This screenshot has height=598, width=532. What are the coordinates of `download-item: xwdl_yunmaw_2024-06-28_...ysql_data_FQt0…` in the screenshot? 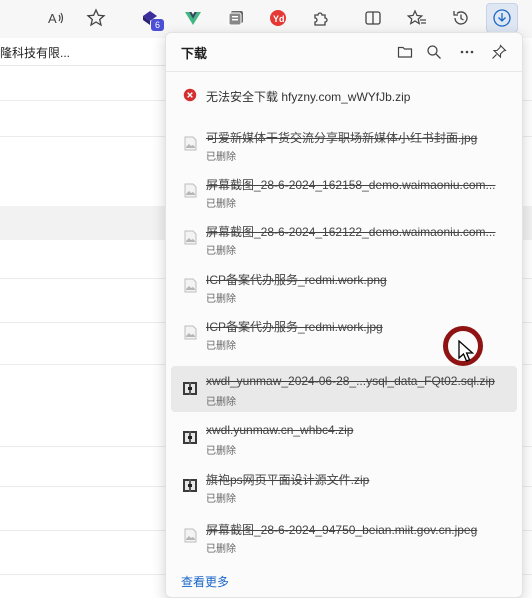 It's located at (344, 389).